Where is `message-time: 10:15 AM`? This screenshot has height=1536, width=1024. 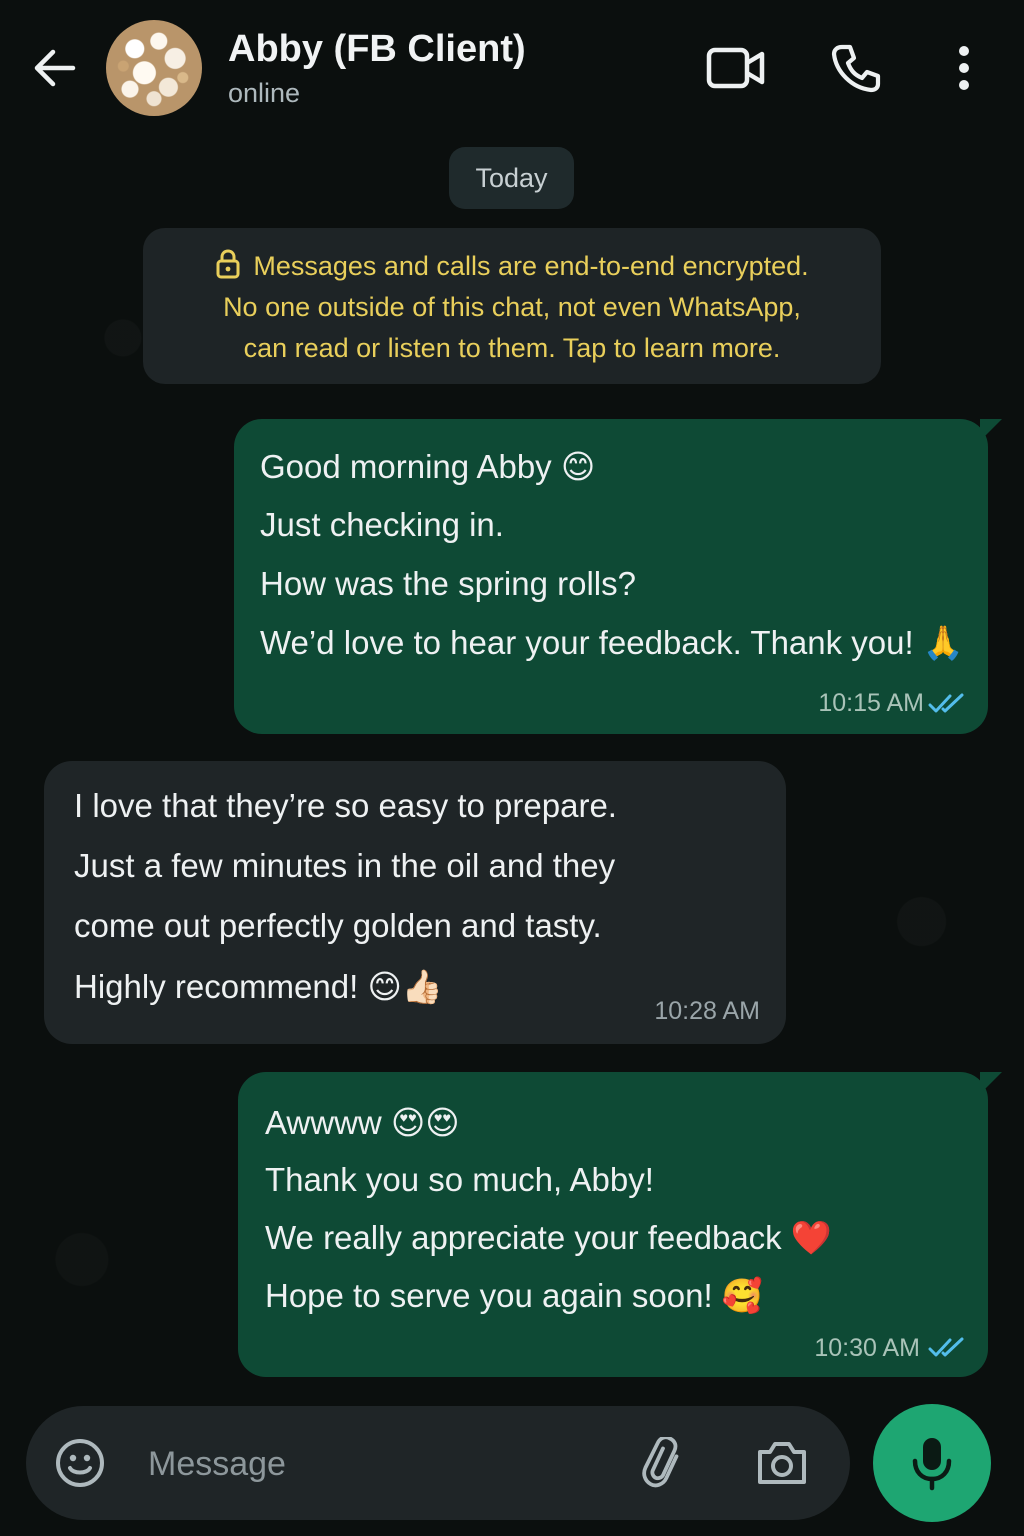 message-time: 10:15 AM is located at coordinates (871, 703).